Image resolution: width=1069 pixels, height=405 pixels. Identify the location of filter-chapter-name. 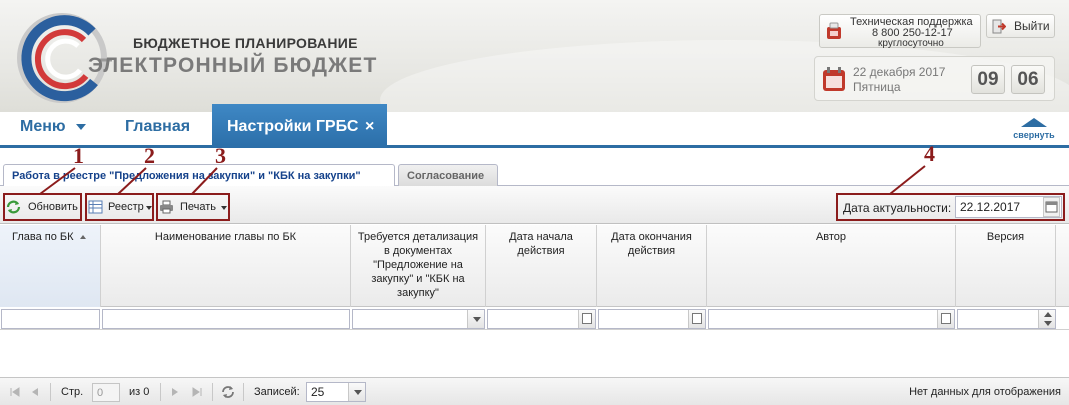
(226, 319).